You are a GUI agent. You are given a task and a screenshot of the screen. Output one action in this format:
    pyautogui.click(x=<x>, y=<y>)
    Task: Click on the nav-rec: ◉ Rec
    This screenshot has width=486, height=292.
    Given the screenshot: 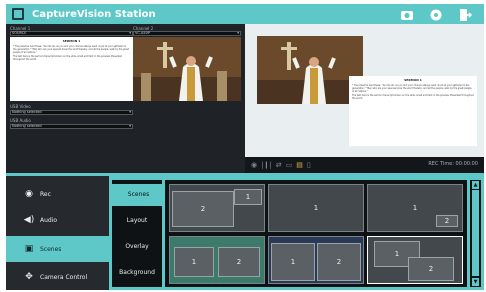 What is the action you would take?
    pyautogui.click(x=57, y=194)
    